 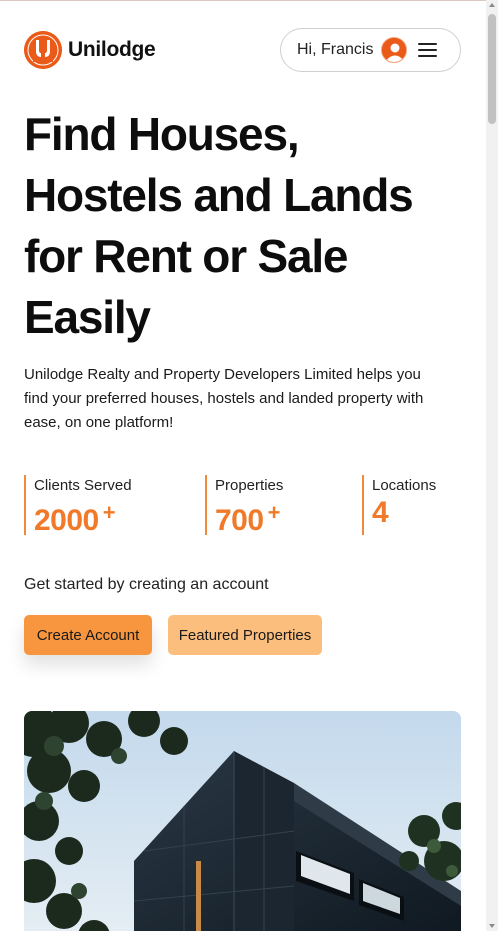 I want to click on user-menu-pill: Hi, Francis, so click(x=370, y=50).